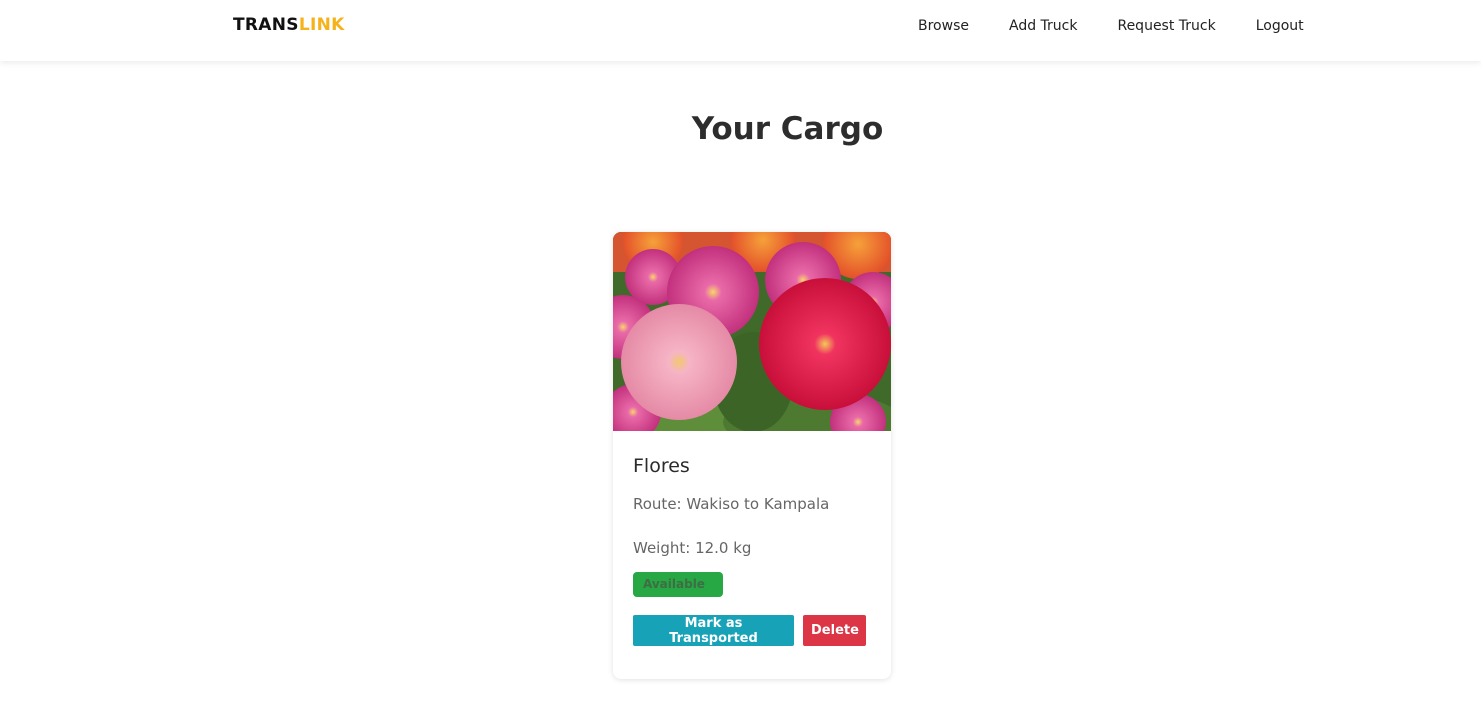 The width and height of the screenshot is (1481, 710). I want to click on cargo-actions: Mark as Transported Delete, so click(752, 630).